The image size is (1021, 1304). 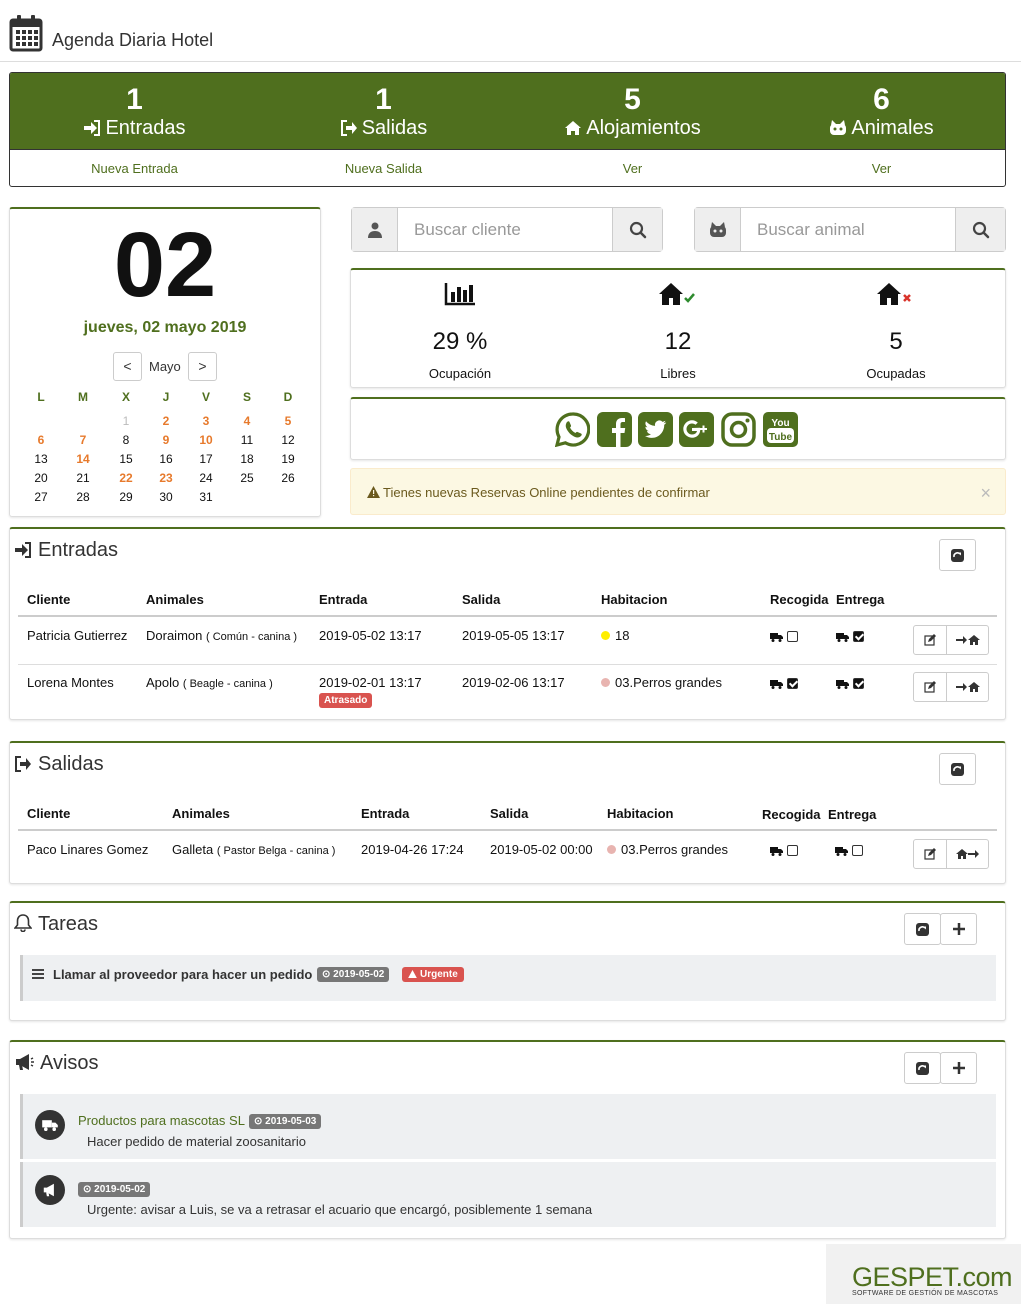 What do you see at coordinates (83, 459) in the screenshot?
I see `calendar-day: 14` at bounding box center [83, 459].